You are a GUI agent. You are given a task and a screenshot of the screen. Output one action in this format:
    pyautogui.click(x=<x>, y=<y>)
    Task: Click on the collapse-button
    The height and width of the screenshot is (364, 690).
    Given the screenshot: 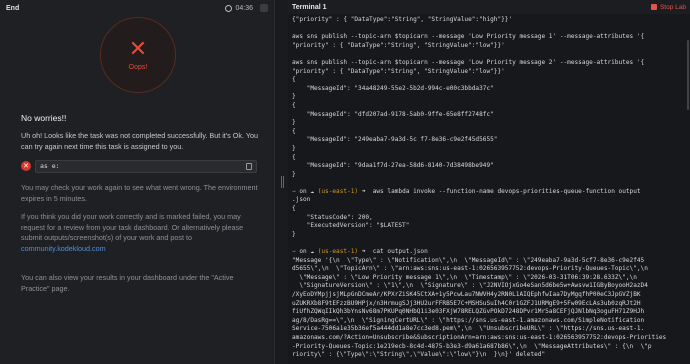 What is the action you would take?
    pyautogui.click(x=264, y=8)
    